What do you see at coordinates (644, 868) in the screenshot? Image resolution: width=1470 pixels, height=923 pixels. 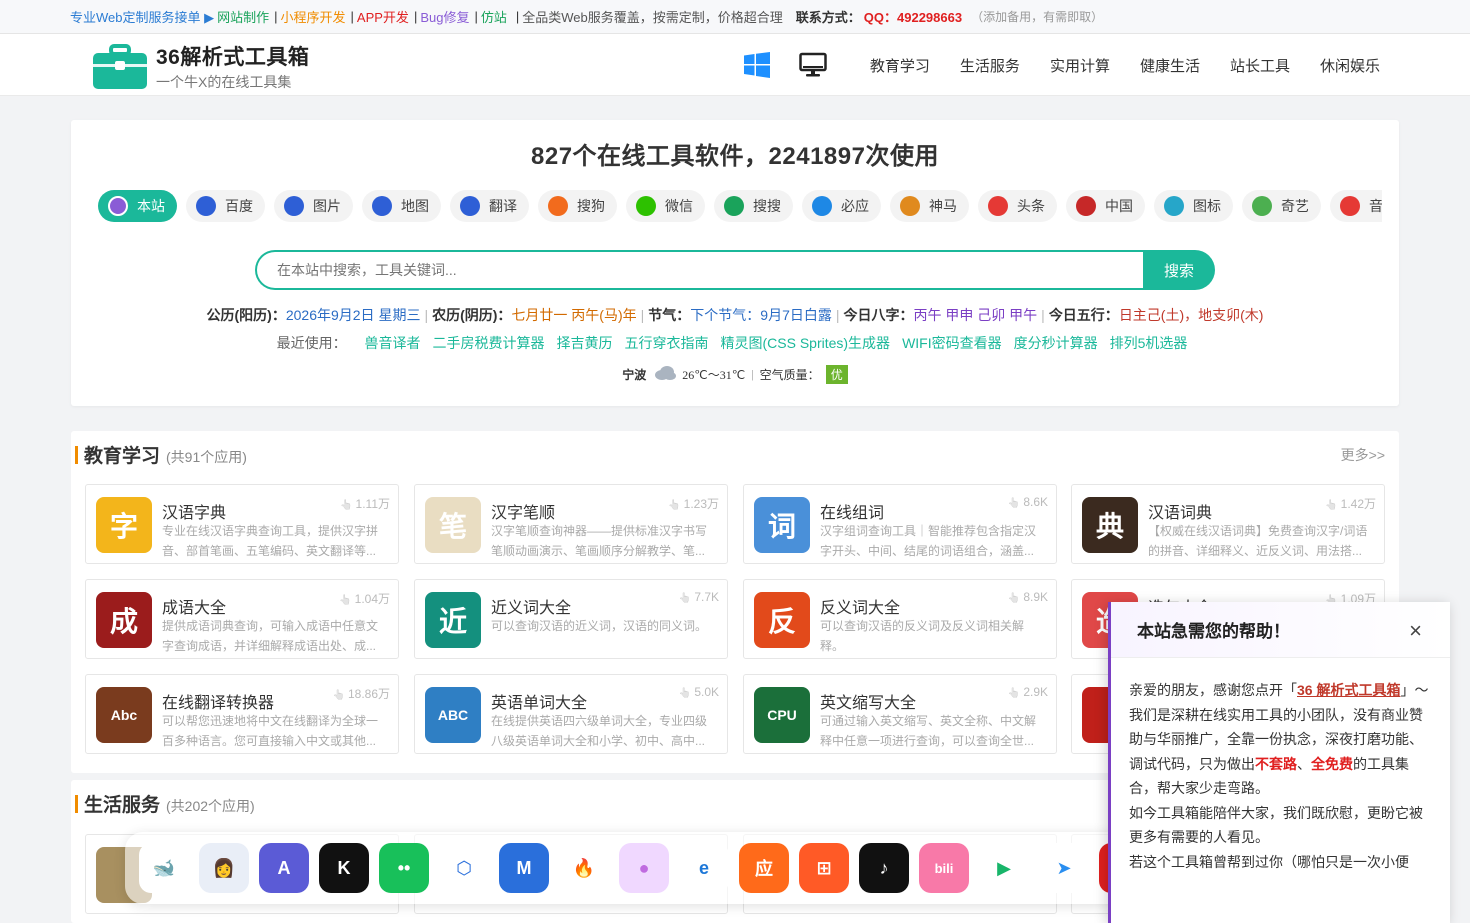 I see `orb-icon: ●` at bounding box center [644, 868].